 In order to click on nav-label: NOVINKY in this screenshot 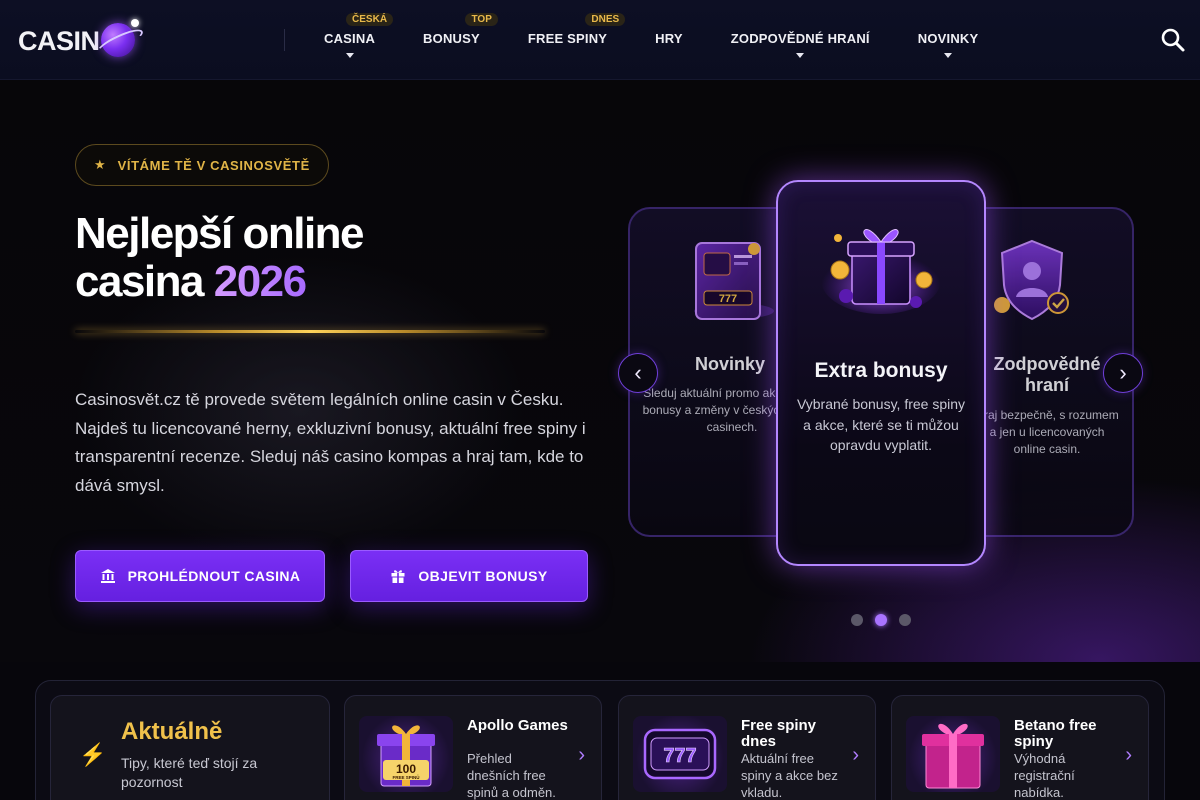, I will do `click(948, 38)`.